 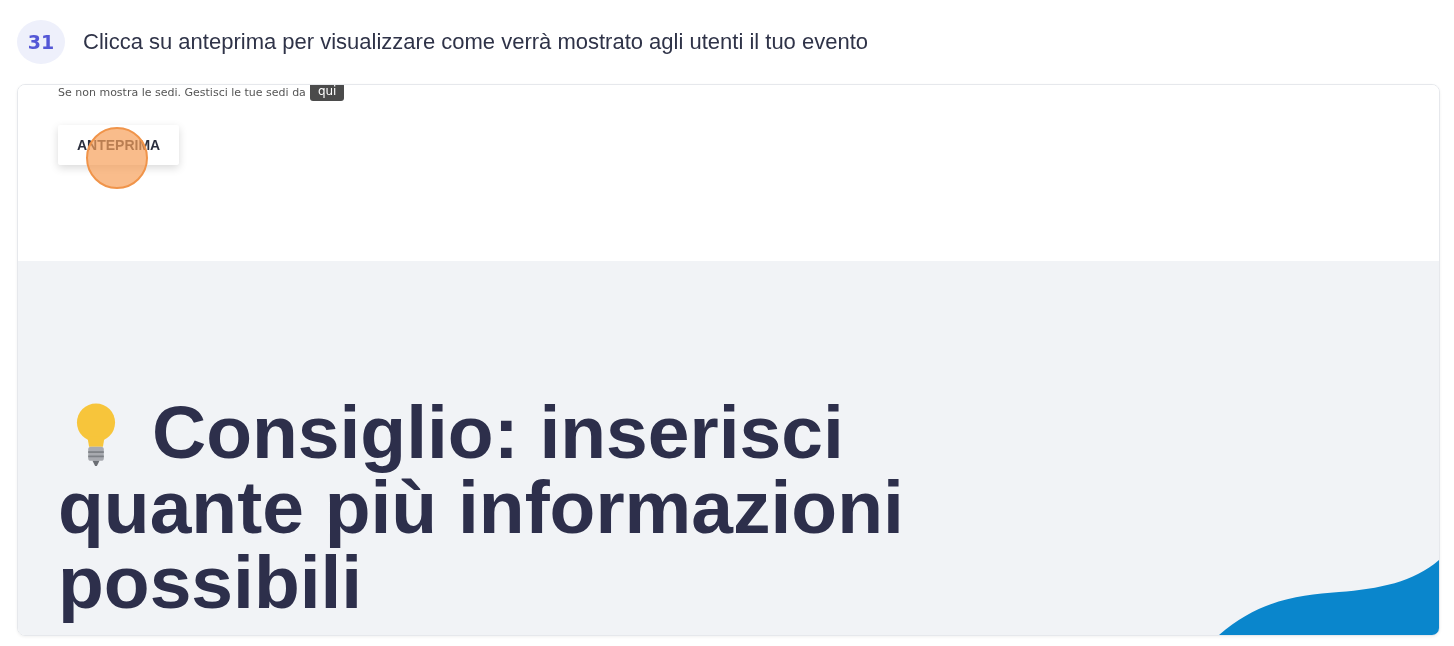 I want to click on step-number: 31, so click(x=41, y=42).